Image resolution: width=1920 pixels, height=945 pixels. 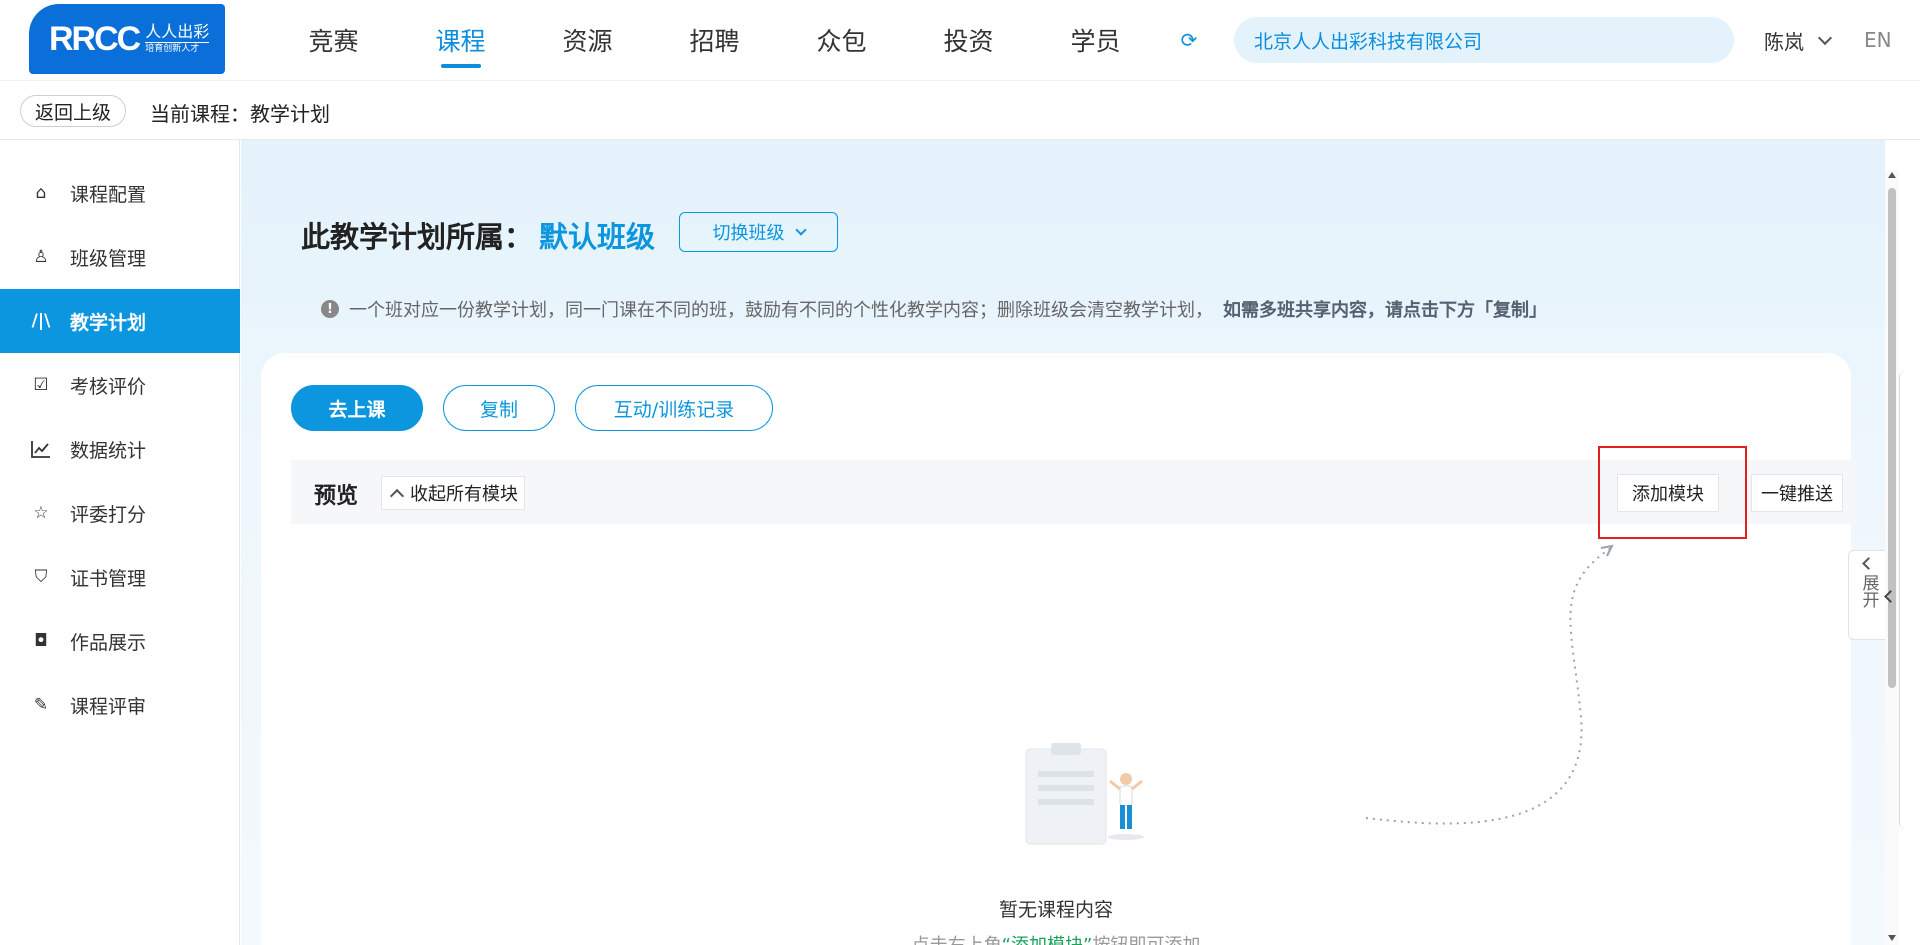 What do you see at coordinates (1892, 175) in the screenshot?
I see `scroll-up-arrow` at bounding box center [1892, 175].